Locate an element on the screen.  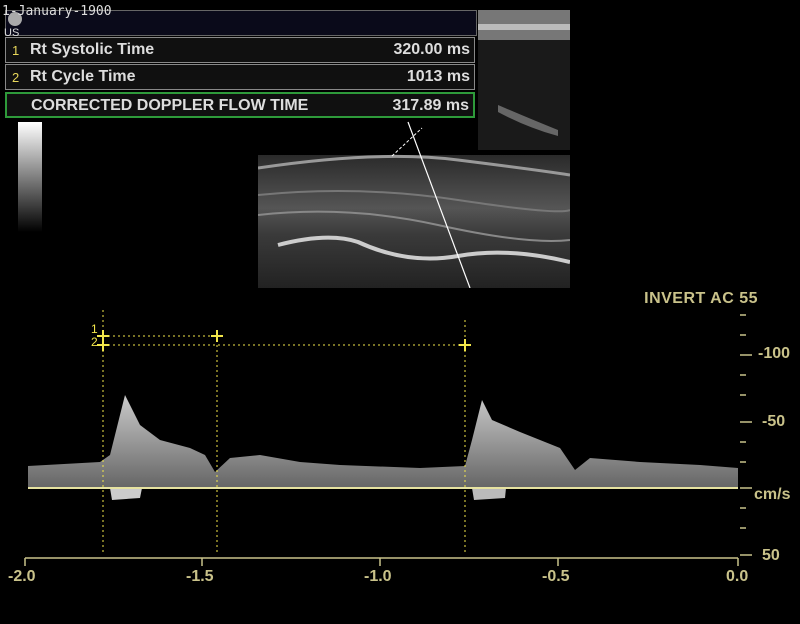
caliper-label-1: 1 is located at coordinates (94, 329).